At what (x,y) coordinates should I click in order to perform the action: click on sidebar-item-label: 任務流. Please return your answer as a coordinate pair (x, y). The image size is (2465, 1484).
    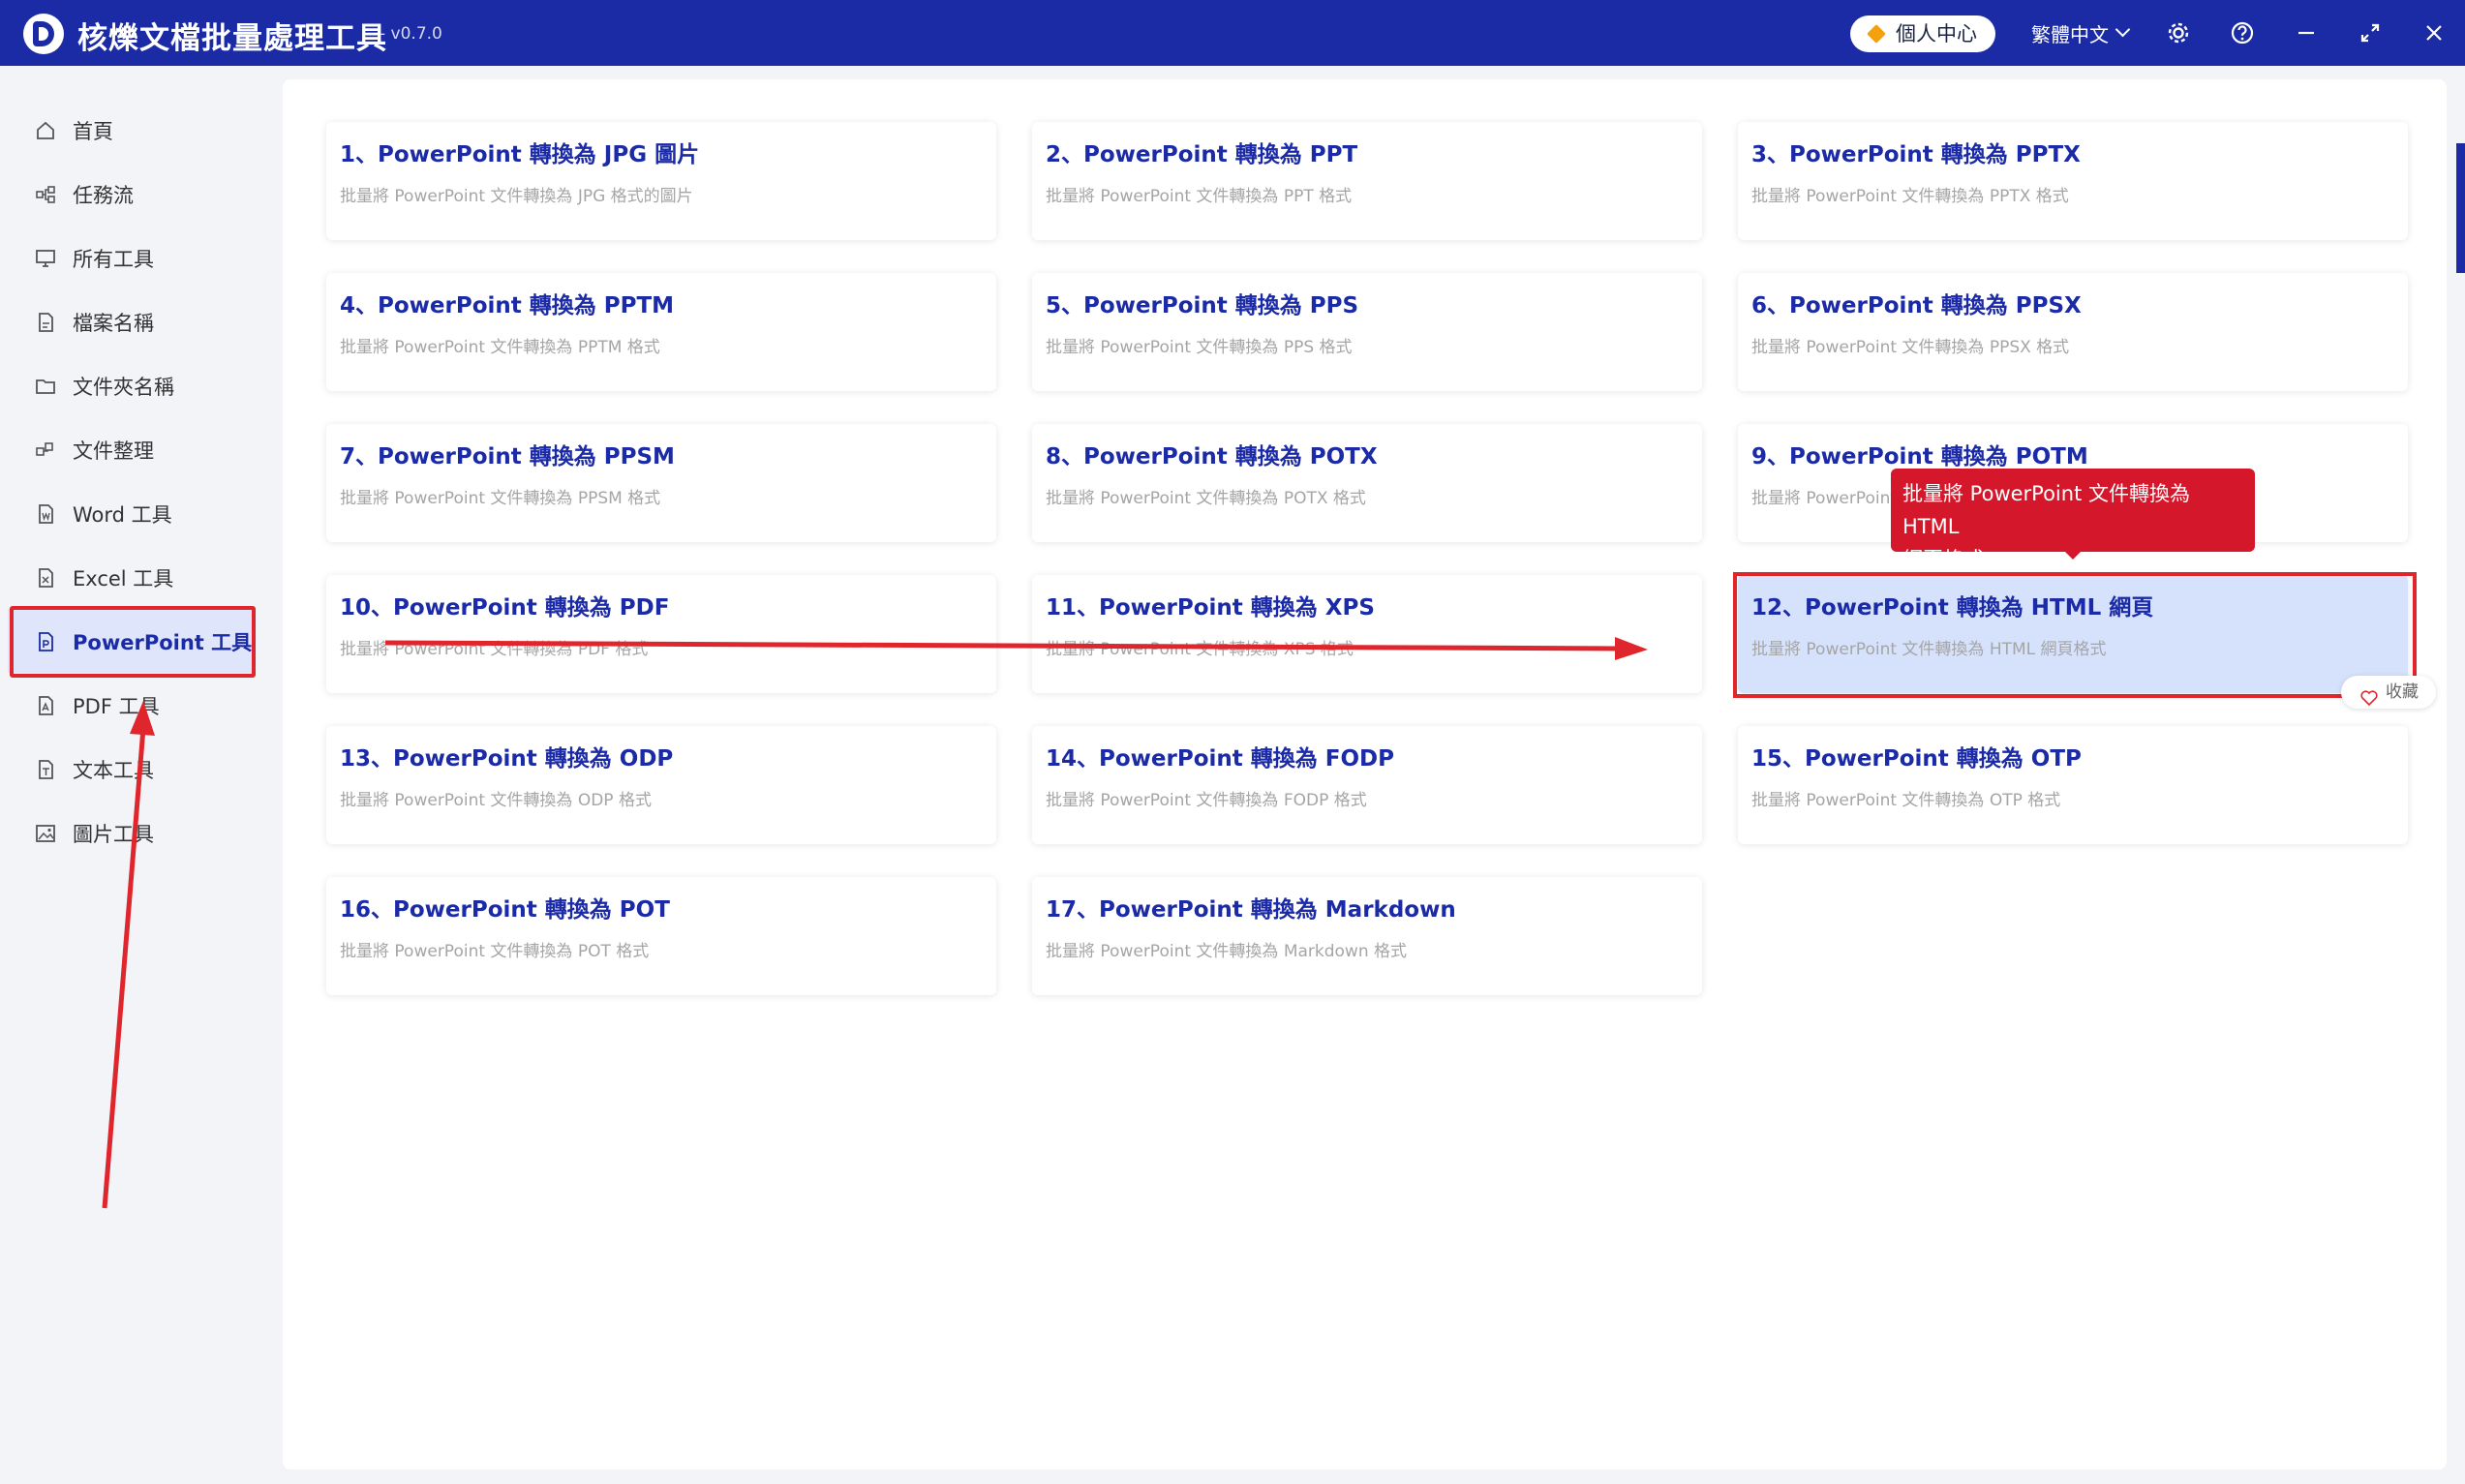
    Looking at the image, I should click on (103, 195).